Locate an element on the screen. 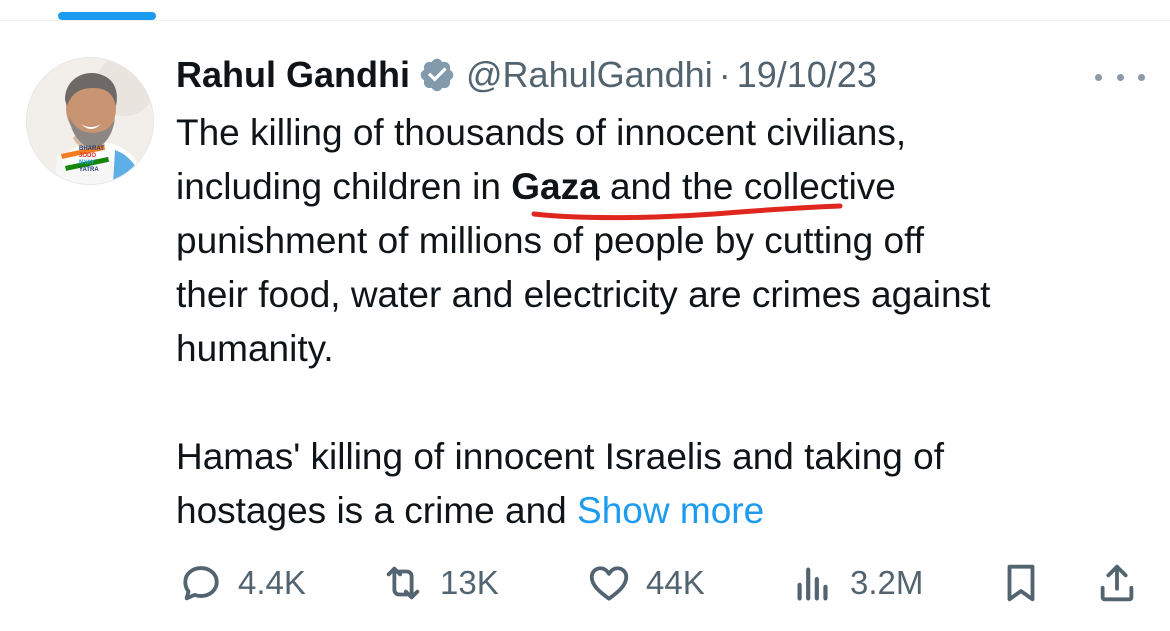 This screenshot has height=631, width=1170. repost-button: 13K is located at coordinates (439, 583).